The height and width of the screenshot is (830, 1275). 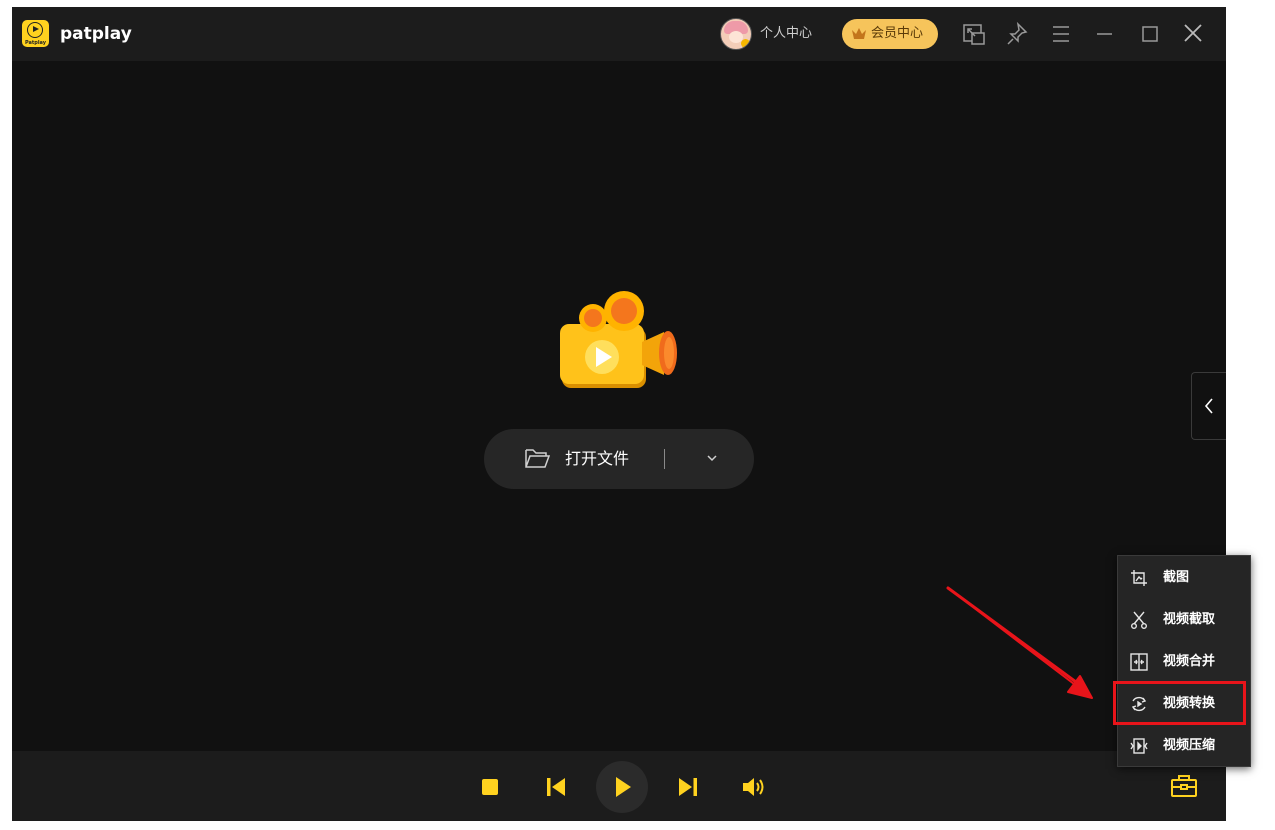 I want to click on play-button, so click(x=622, y=787).